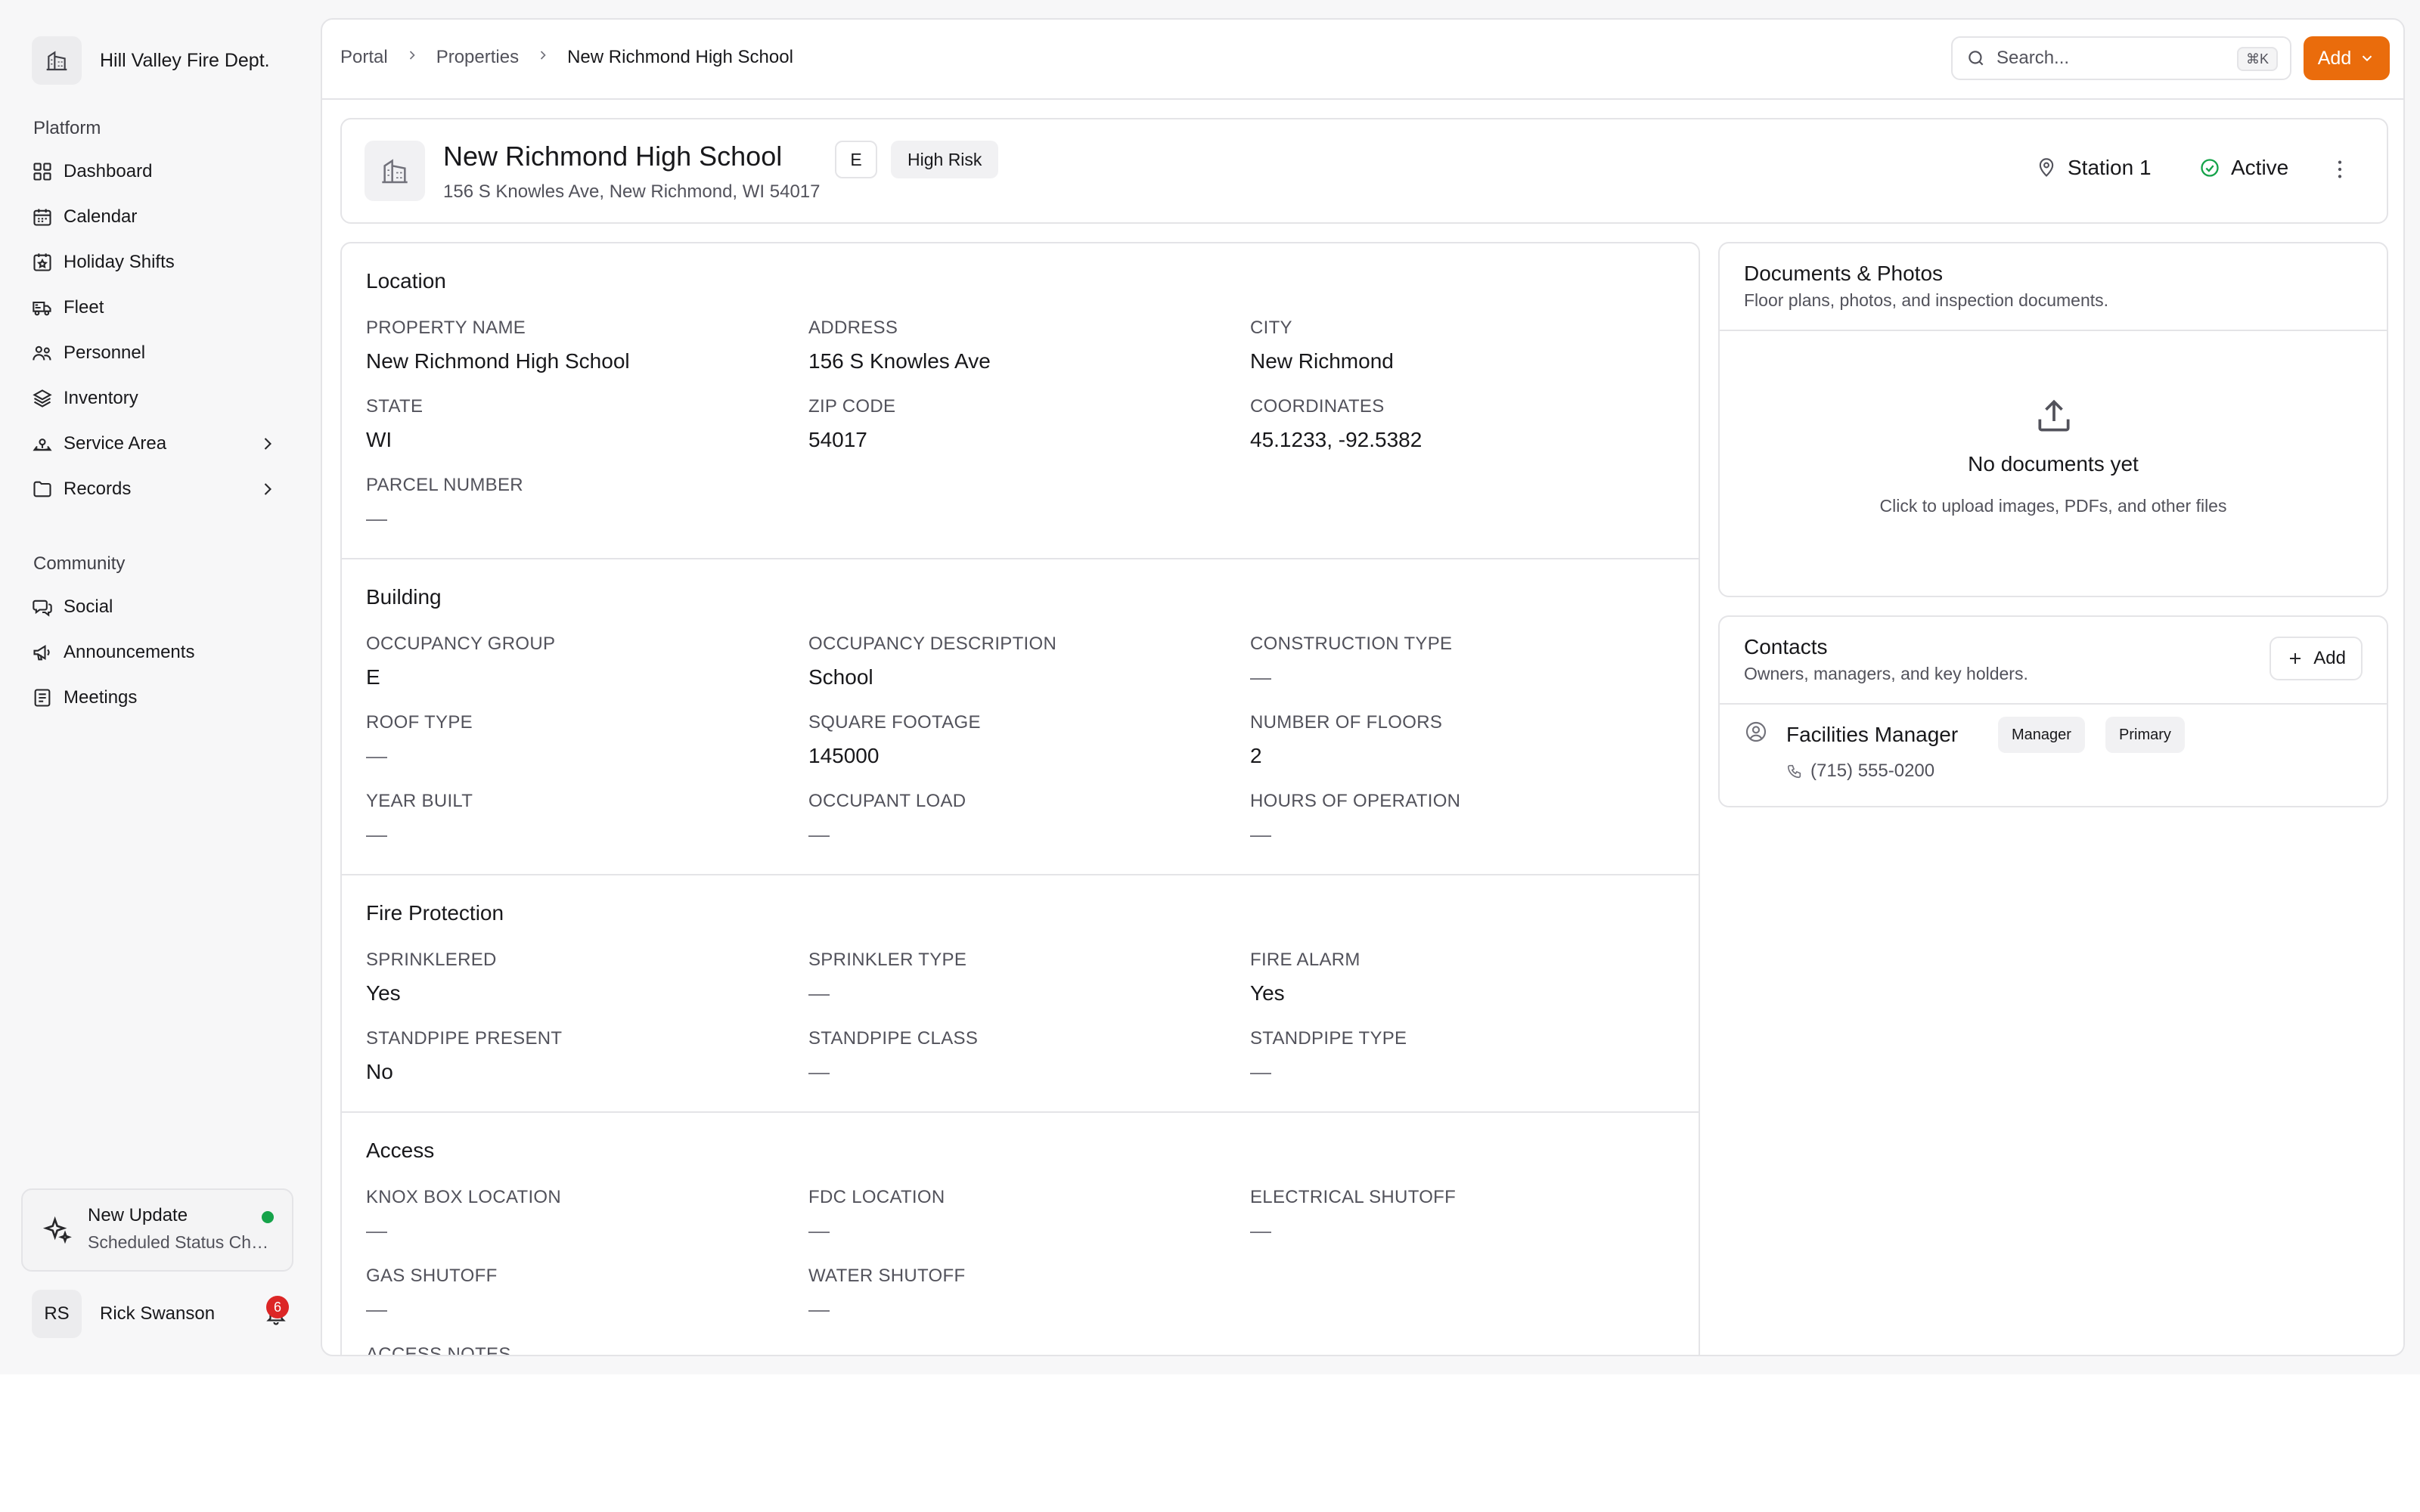 This screenshot has height=1512, width=2420. Describe the element at coordinates (2054, 415) in the screenshot. I see `upload-icon` at that location.